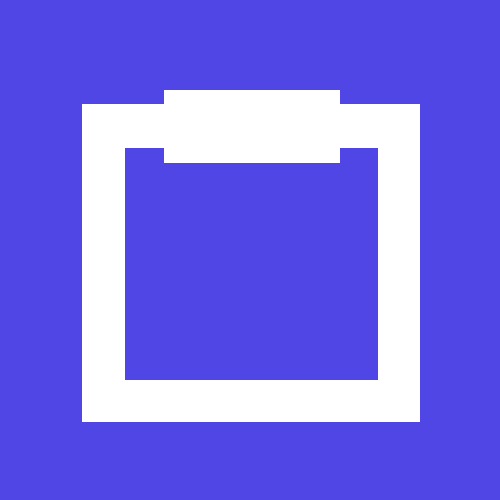 Image resolution: width=500 pixels, height=500 pixels. What do you see at coordinates (252, 126) in the screenshot?
I see `clipboard-clip` at bounding box center [252, 126].